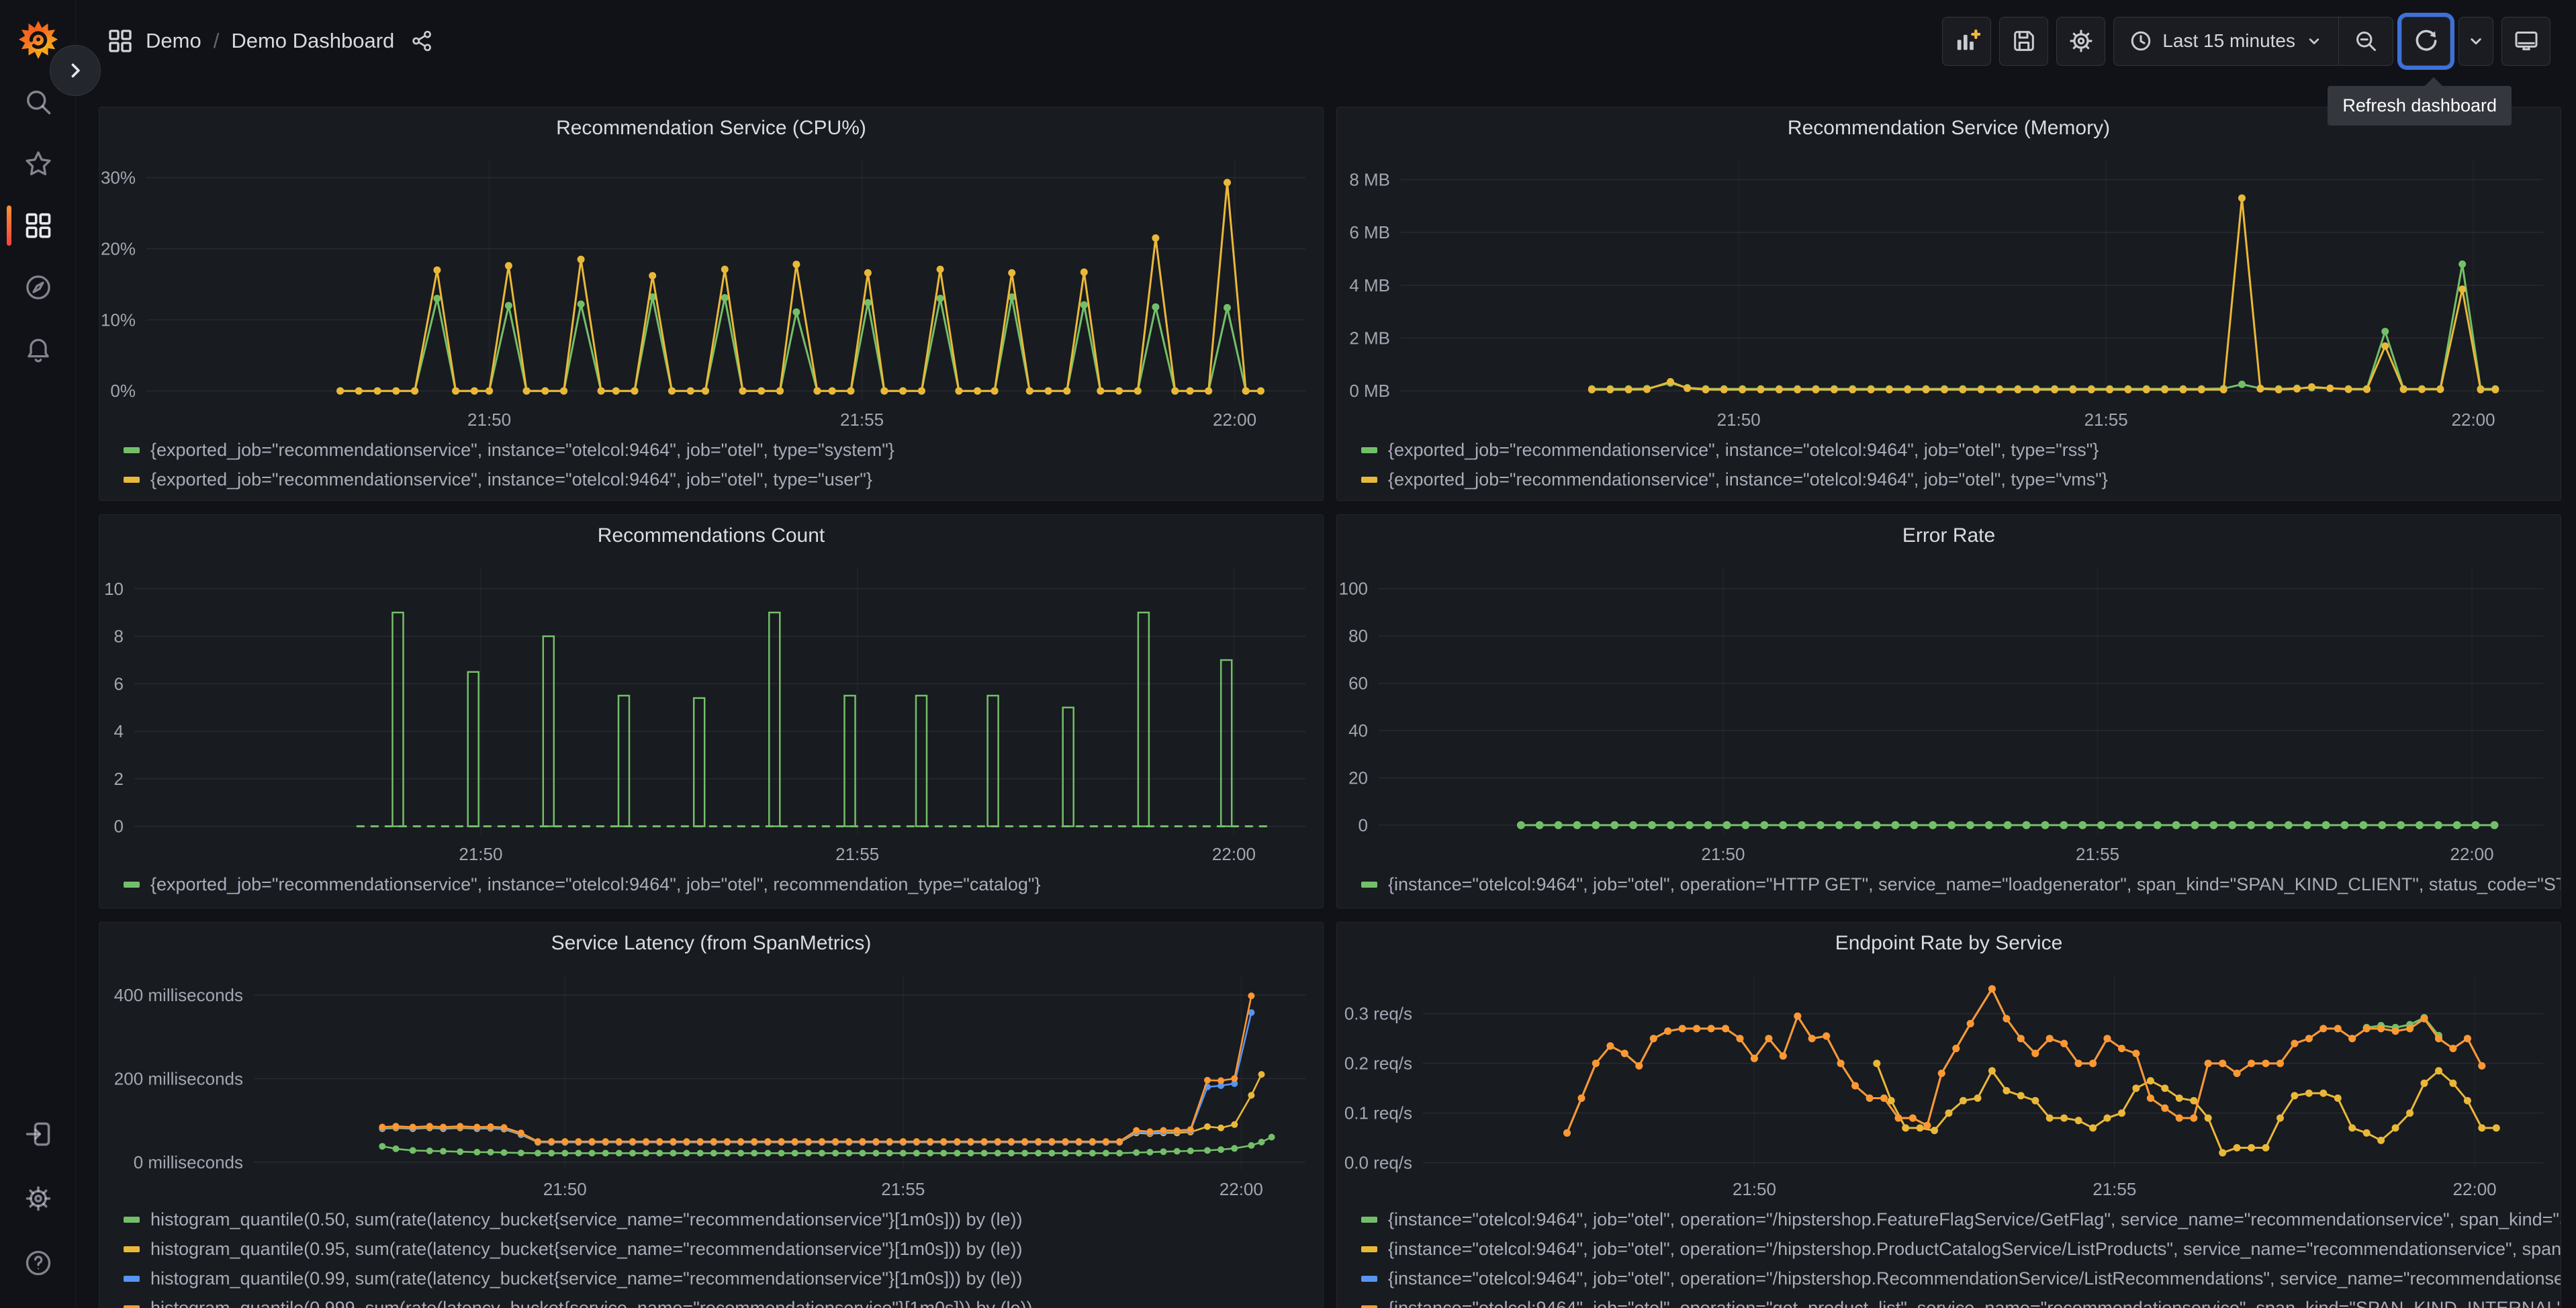  What do you see at coordinates (1949, 290) in the screenshot?
I see `memory-chart-canvas: 21:50 21:55 22:00 0 MB 2 MB 4 MB 6 MB 8 MB` at bounding box center [1949, 290].